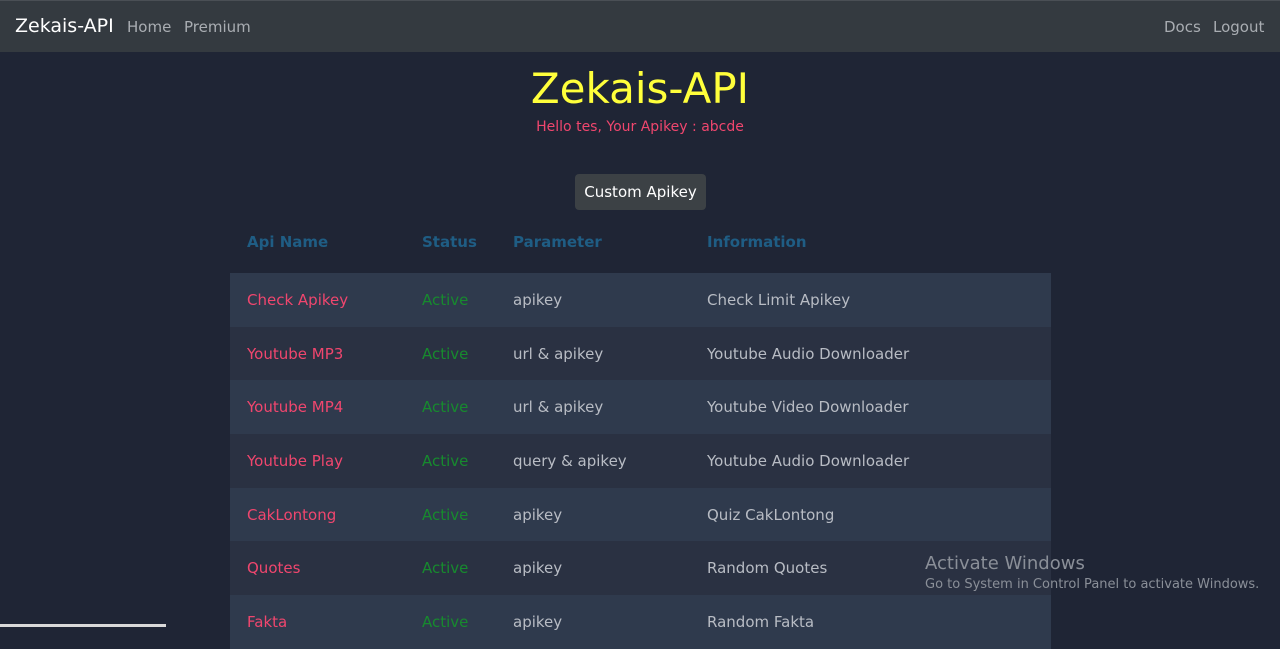  What do you see at coordinates (1238, 27) in the screenshot?
I see `nav-logout-link: Logout` at bounding box center [1238, 27].